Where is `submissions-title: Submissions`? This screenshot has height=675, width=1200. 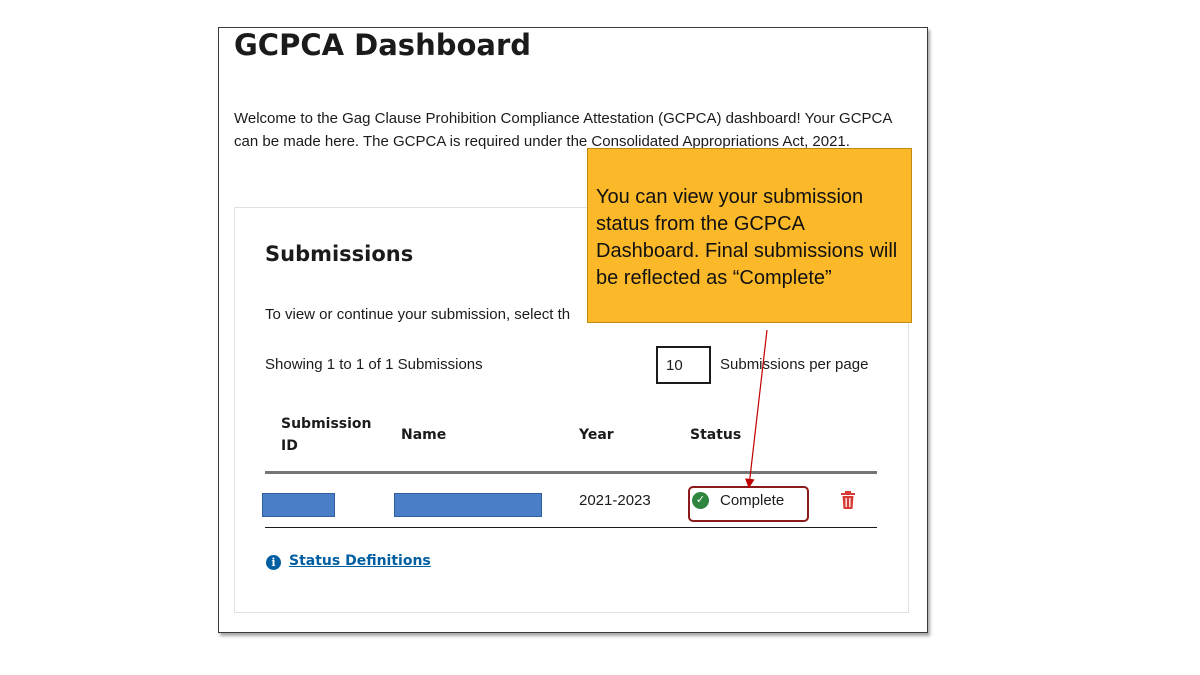 submissions-title: Submissions is located at coordinates (339, 254).